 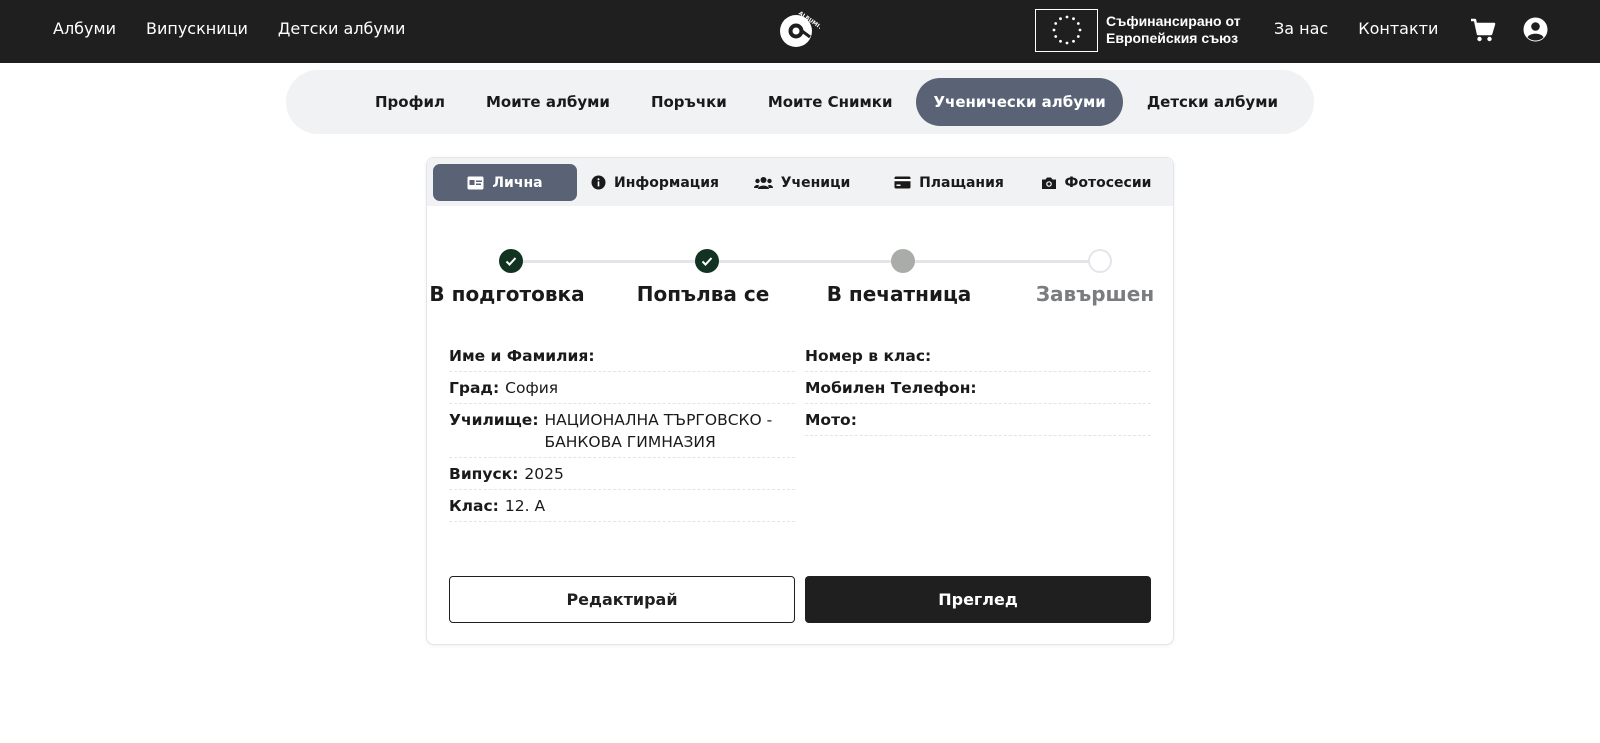 What do you see at coordinates (341, 28) in the screenshot?
I see `nav-kids-albums-link: Детски албуми` at bounding box center [341, 28].